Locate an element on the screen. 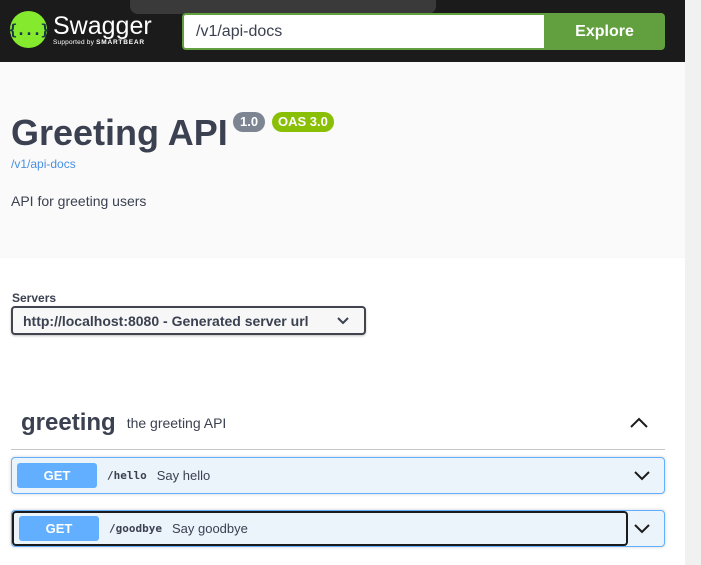 Image resolution: width=701 pixels, height=565 pixels. explore-button: Explore is located at coordinates (604, 31).